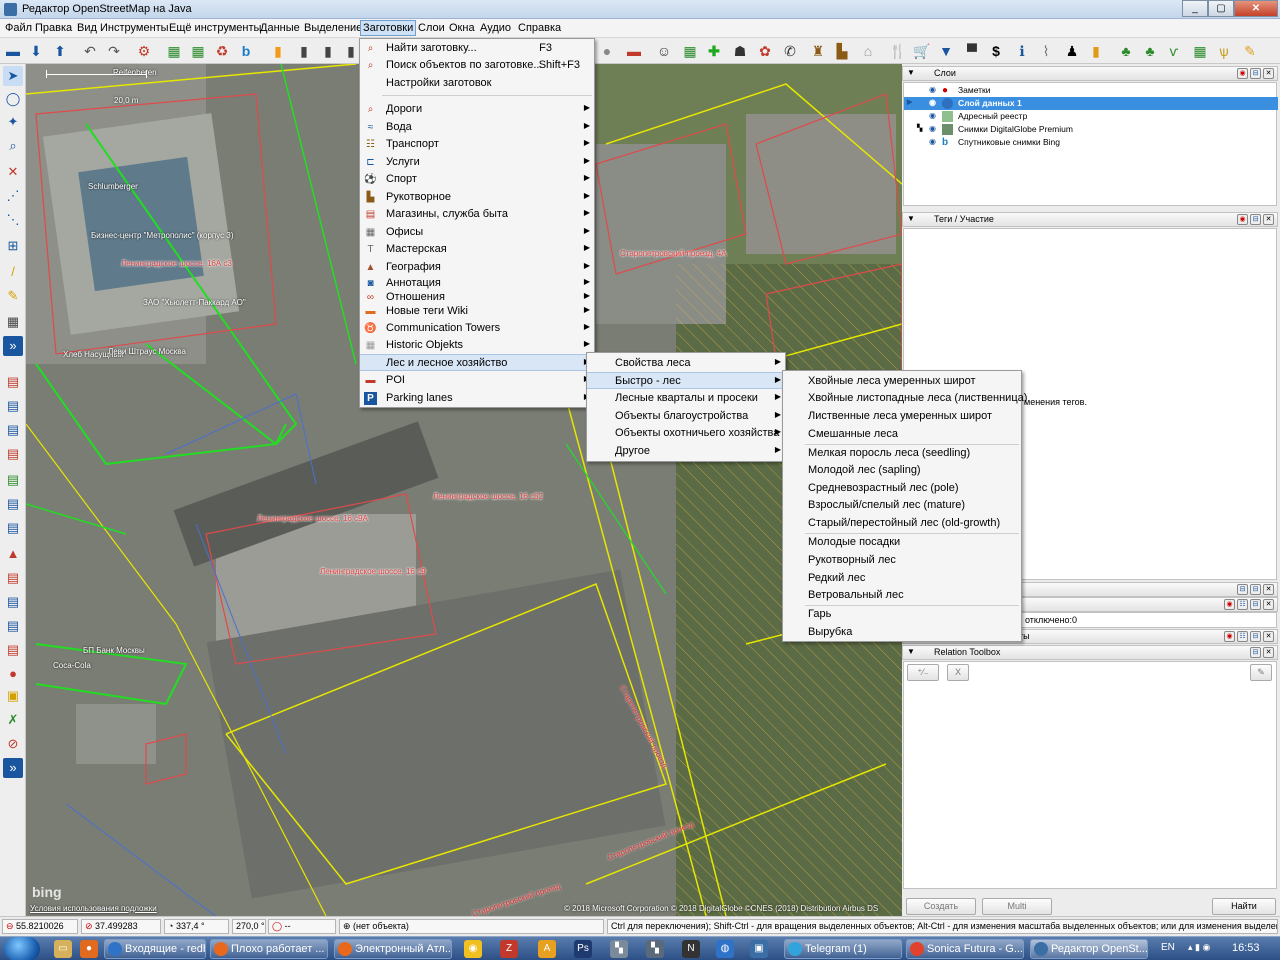  Describe the element at coordinates (1174, 51) in the screenshot. I see `grass-icon: ѵ` at that location.